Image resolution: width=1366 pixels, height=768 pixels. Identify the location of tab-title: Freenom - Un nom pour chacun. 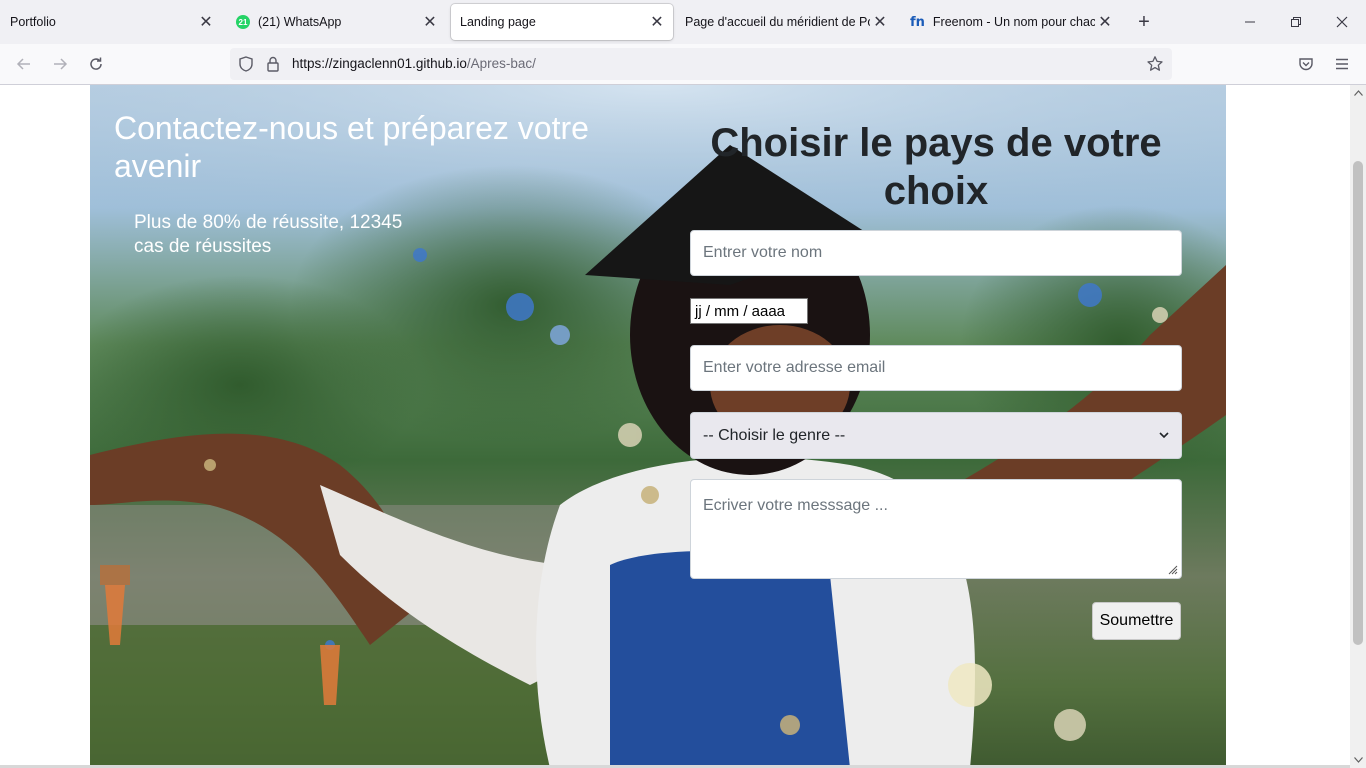
(1013, 22).